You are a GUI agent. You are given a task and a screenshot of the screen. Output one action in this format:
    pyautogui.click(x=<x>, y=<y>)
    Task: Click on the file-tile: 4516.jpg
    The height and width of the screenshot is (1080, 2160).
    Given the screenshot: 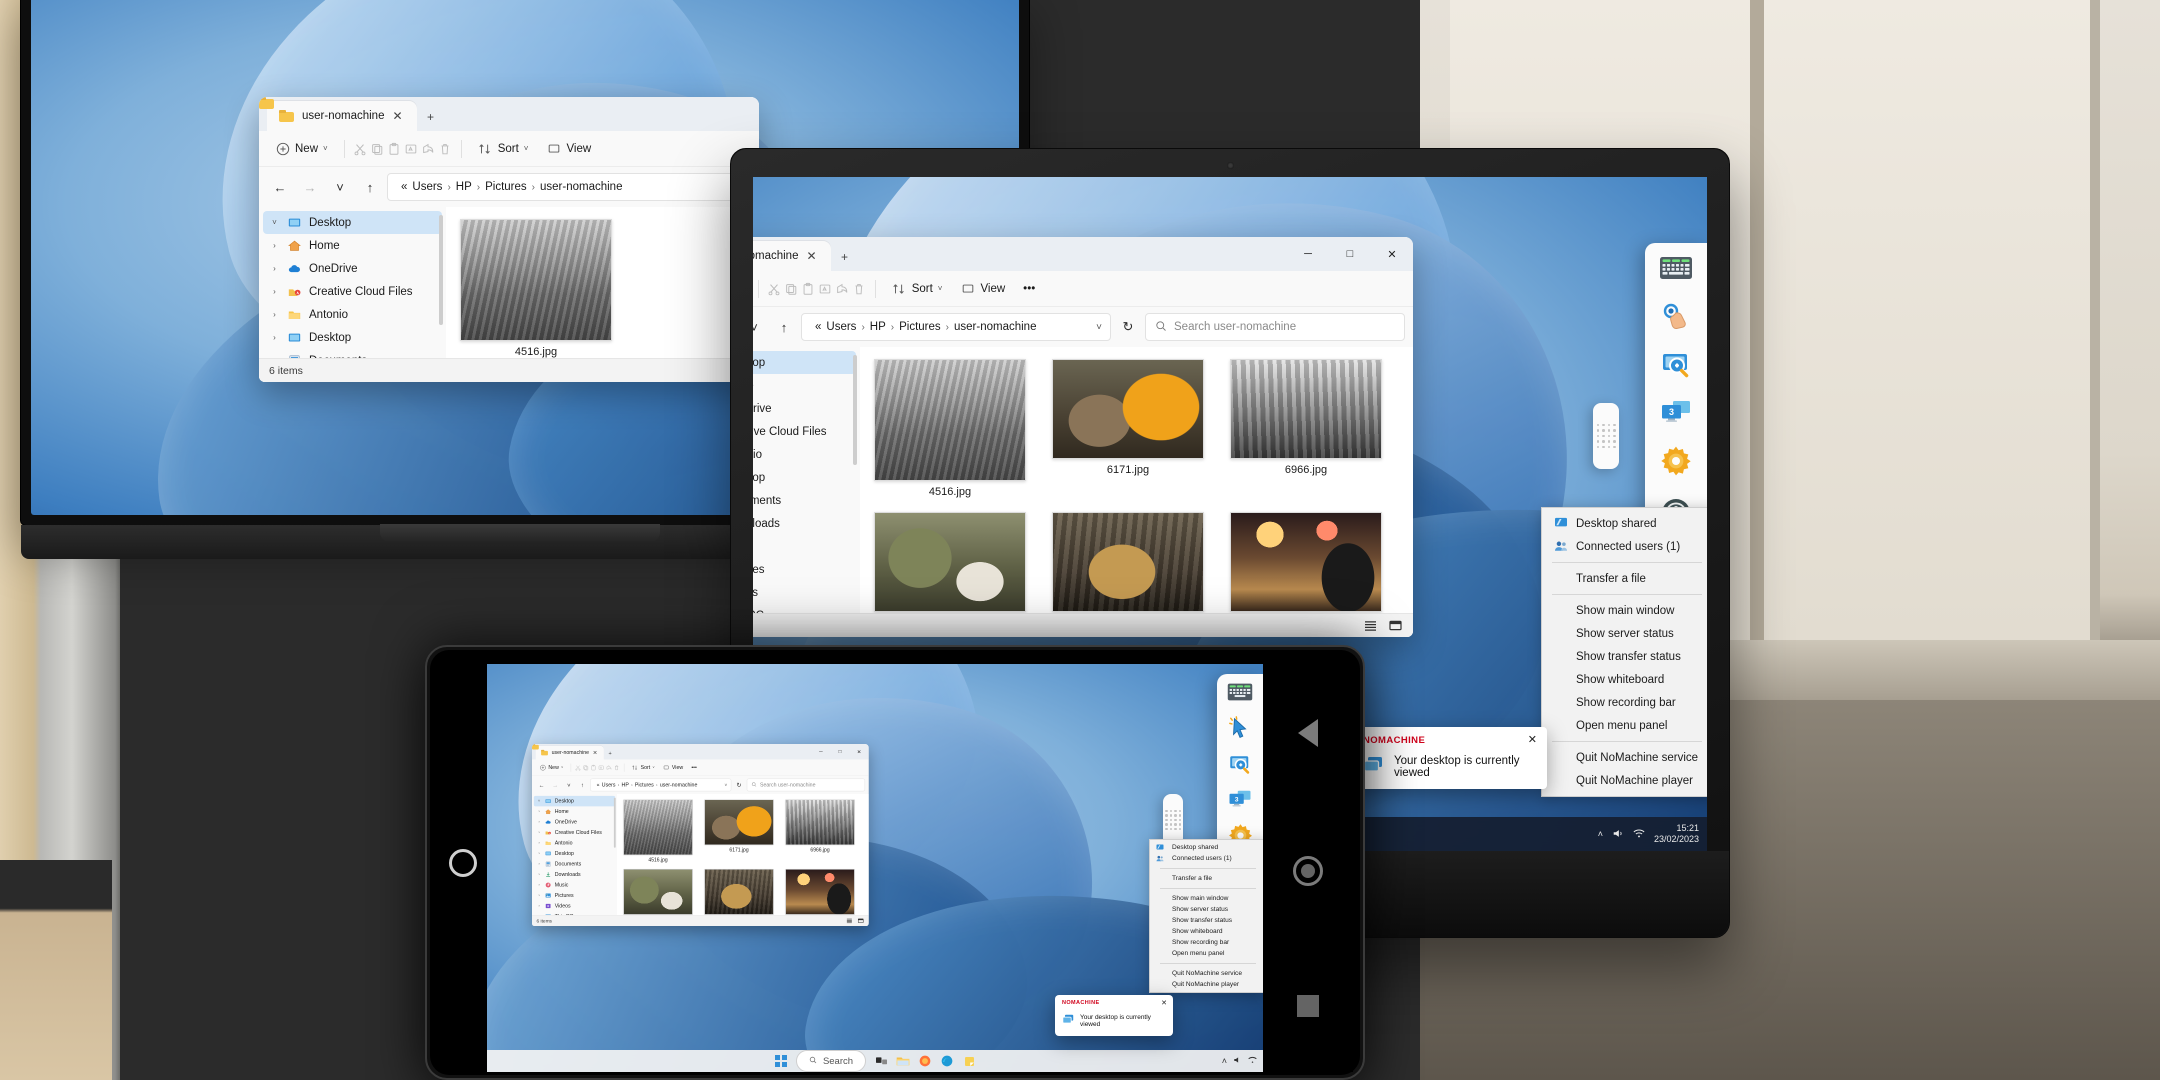 What is the action you would take?
    pyautogui.click(x=658, y=831)
    